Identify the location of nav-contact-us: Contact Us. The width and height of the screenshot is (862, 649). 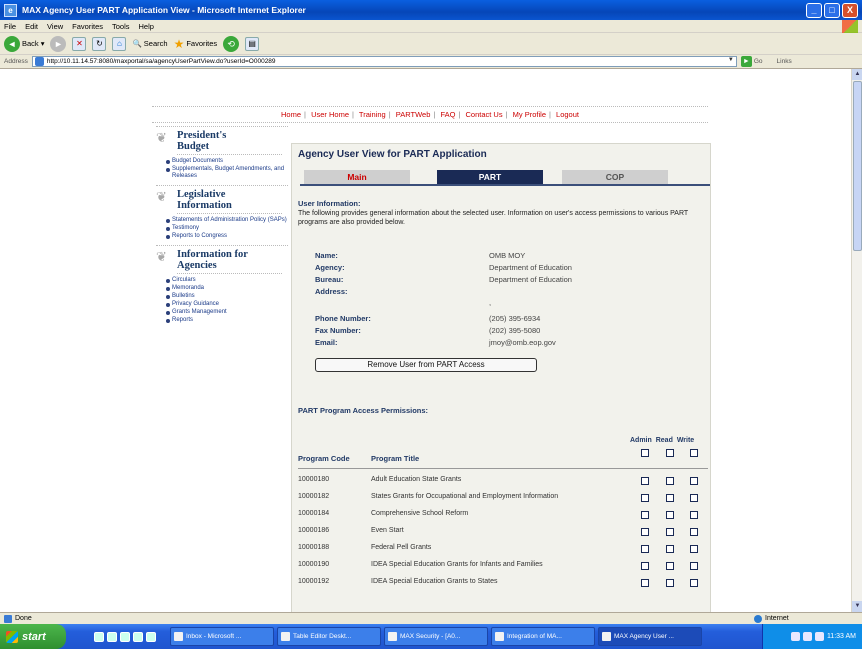
(484, 114).